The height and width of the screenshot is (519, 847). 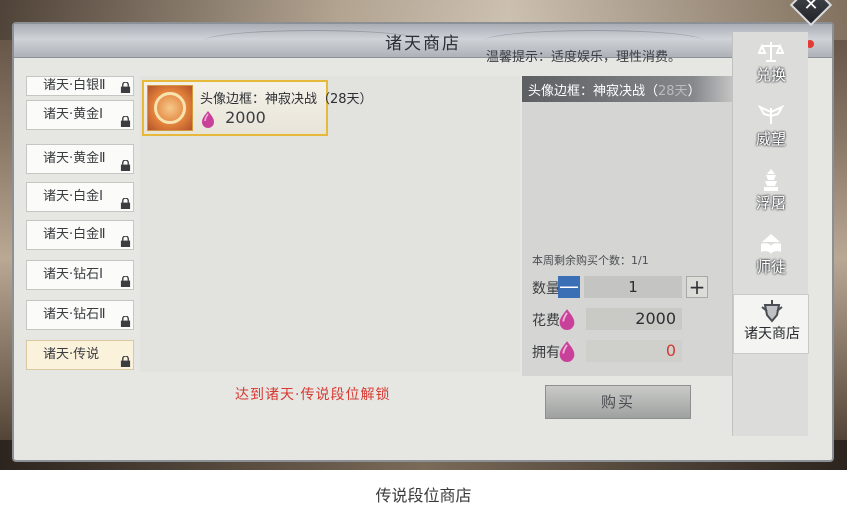 I want to click on nav-item-pagoda: 浮屠, so click(x=771, y=194).